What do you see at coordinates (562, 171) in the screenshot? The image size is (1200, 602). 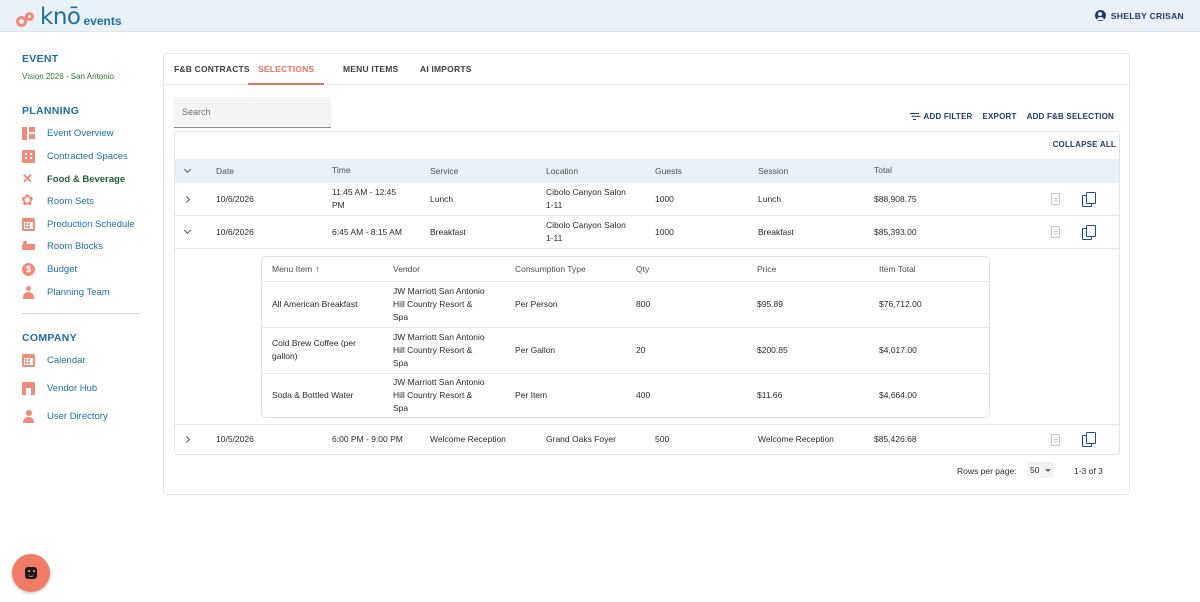 I see `column-header-location: Location` at bounding box center [562, 171].